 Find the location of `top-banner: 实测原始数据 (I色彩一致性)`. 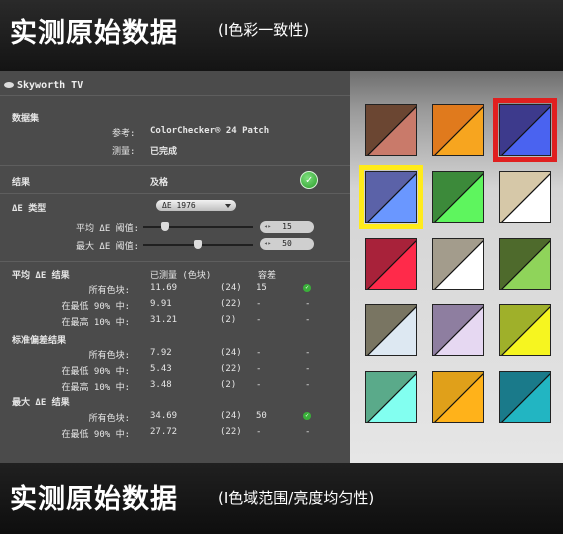

top-banner: 实测原始数据 (I色彩一致性) is located at coordinates (281, 35).